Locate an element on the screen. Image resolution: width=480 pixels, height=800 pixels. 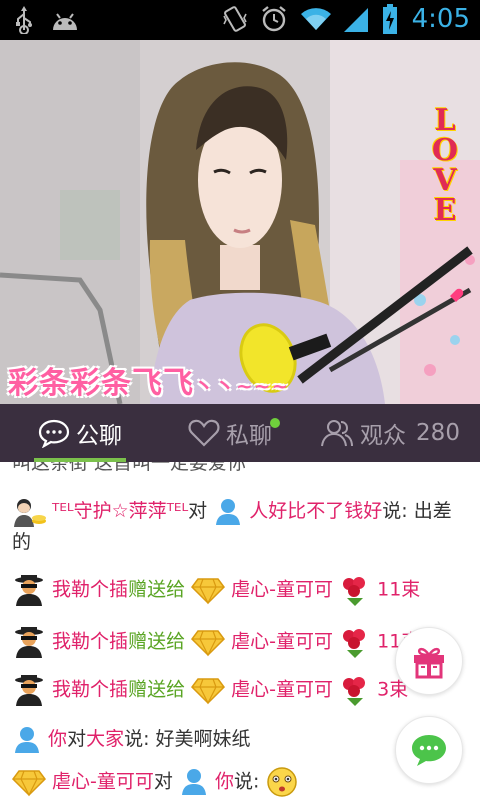
tab-label: 公聊 is located at coordinates (99, 436).